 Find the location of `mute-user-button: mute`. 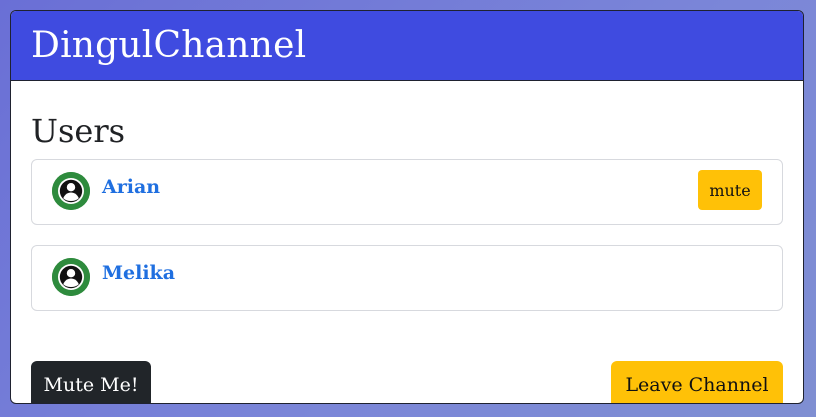

mute-user-button: mute is located at coordinates (730, 190).